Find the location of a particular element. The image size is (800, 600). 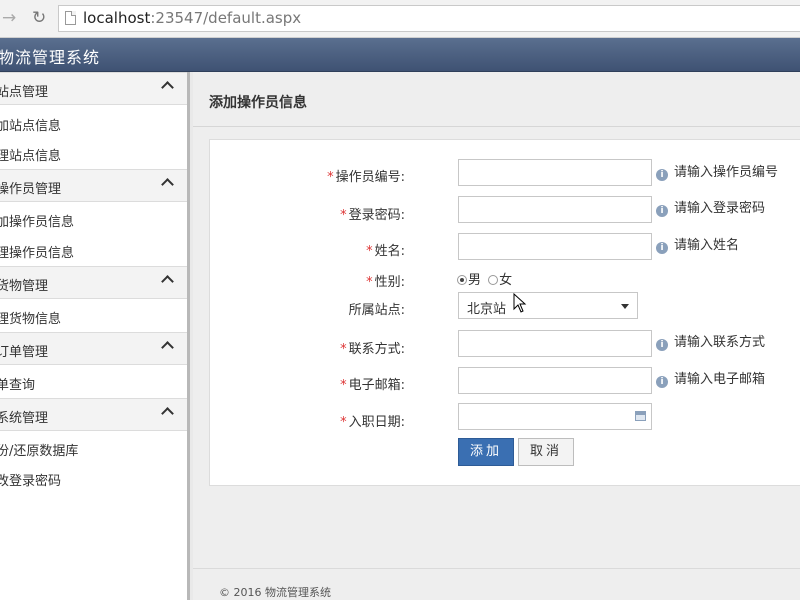

contact-label-text: 联系方式: is located at coordinates (376, 349).